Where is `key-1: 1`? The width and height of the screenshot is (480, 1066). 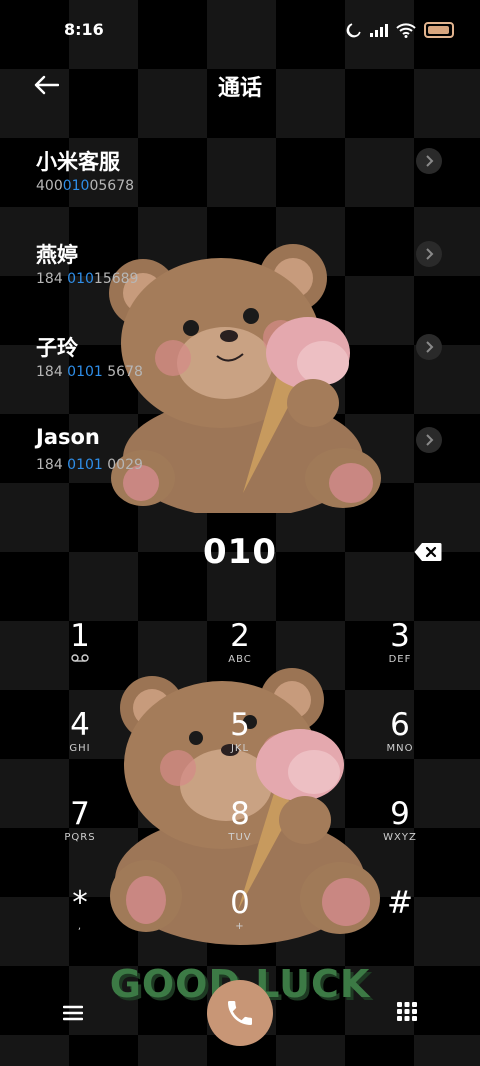
key-1: 1 is located at coordinates (80, 661).